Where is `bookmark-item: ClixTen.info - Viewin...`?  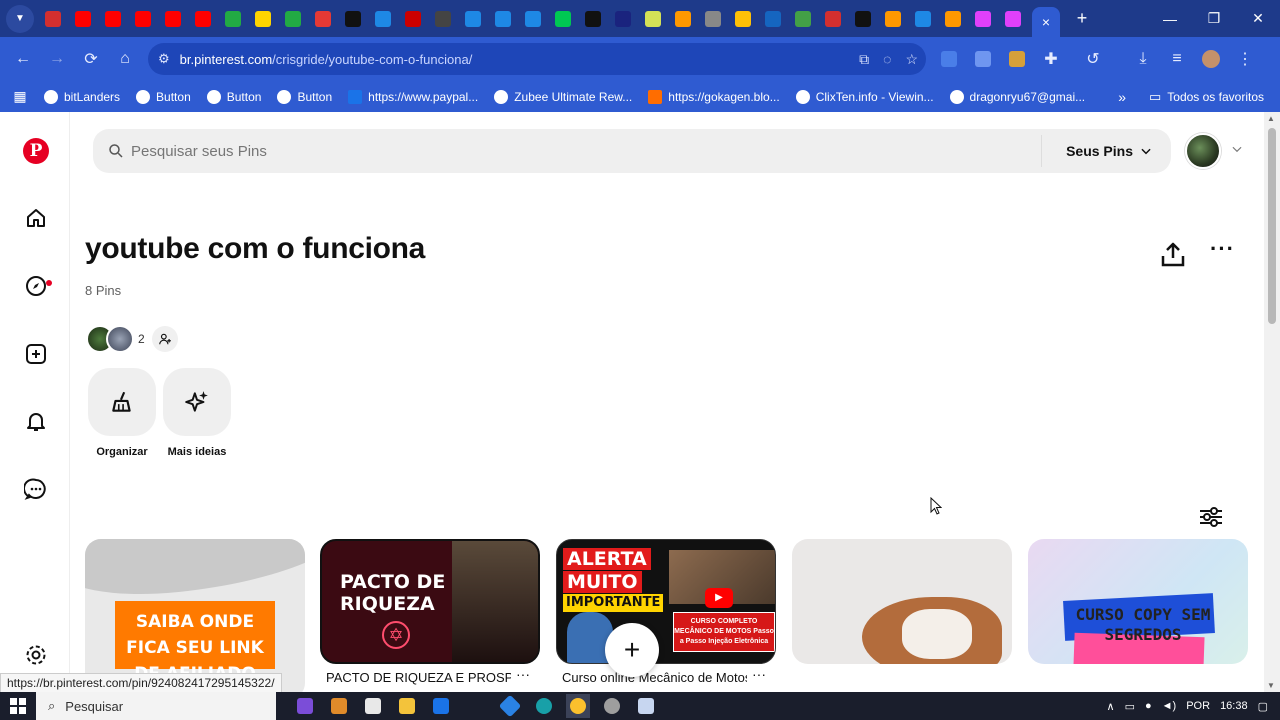
bookmark-item: ClixTen.info - Viewin... is located at coordinates (864, 96).